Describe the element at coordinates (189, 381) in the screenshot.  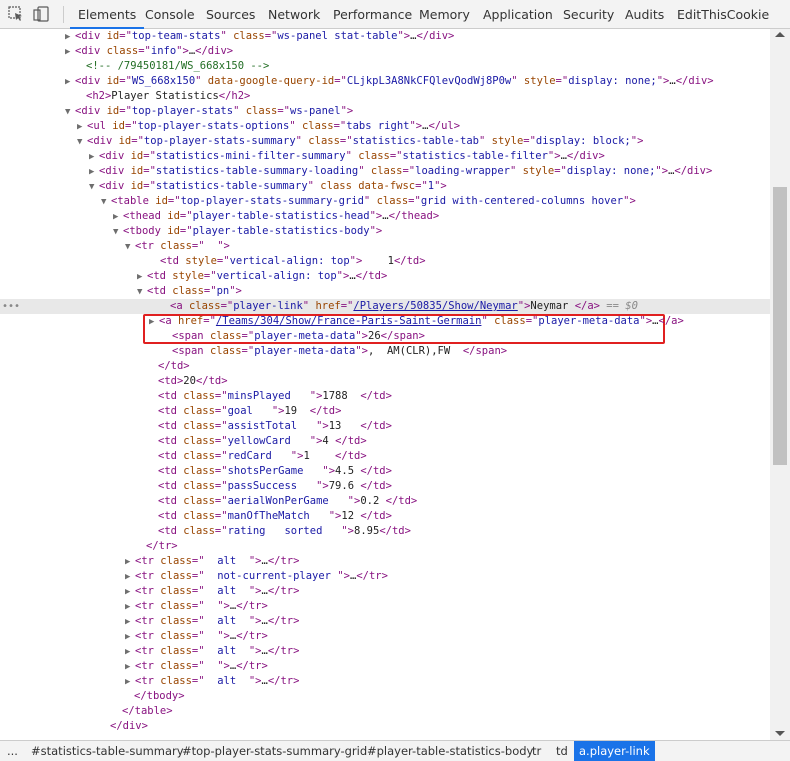
I see `code-token: 20` at that location.